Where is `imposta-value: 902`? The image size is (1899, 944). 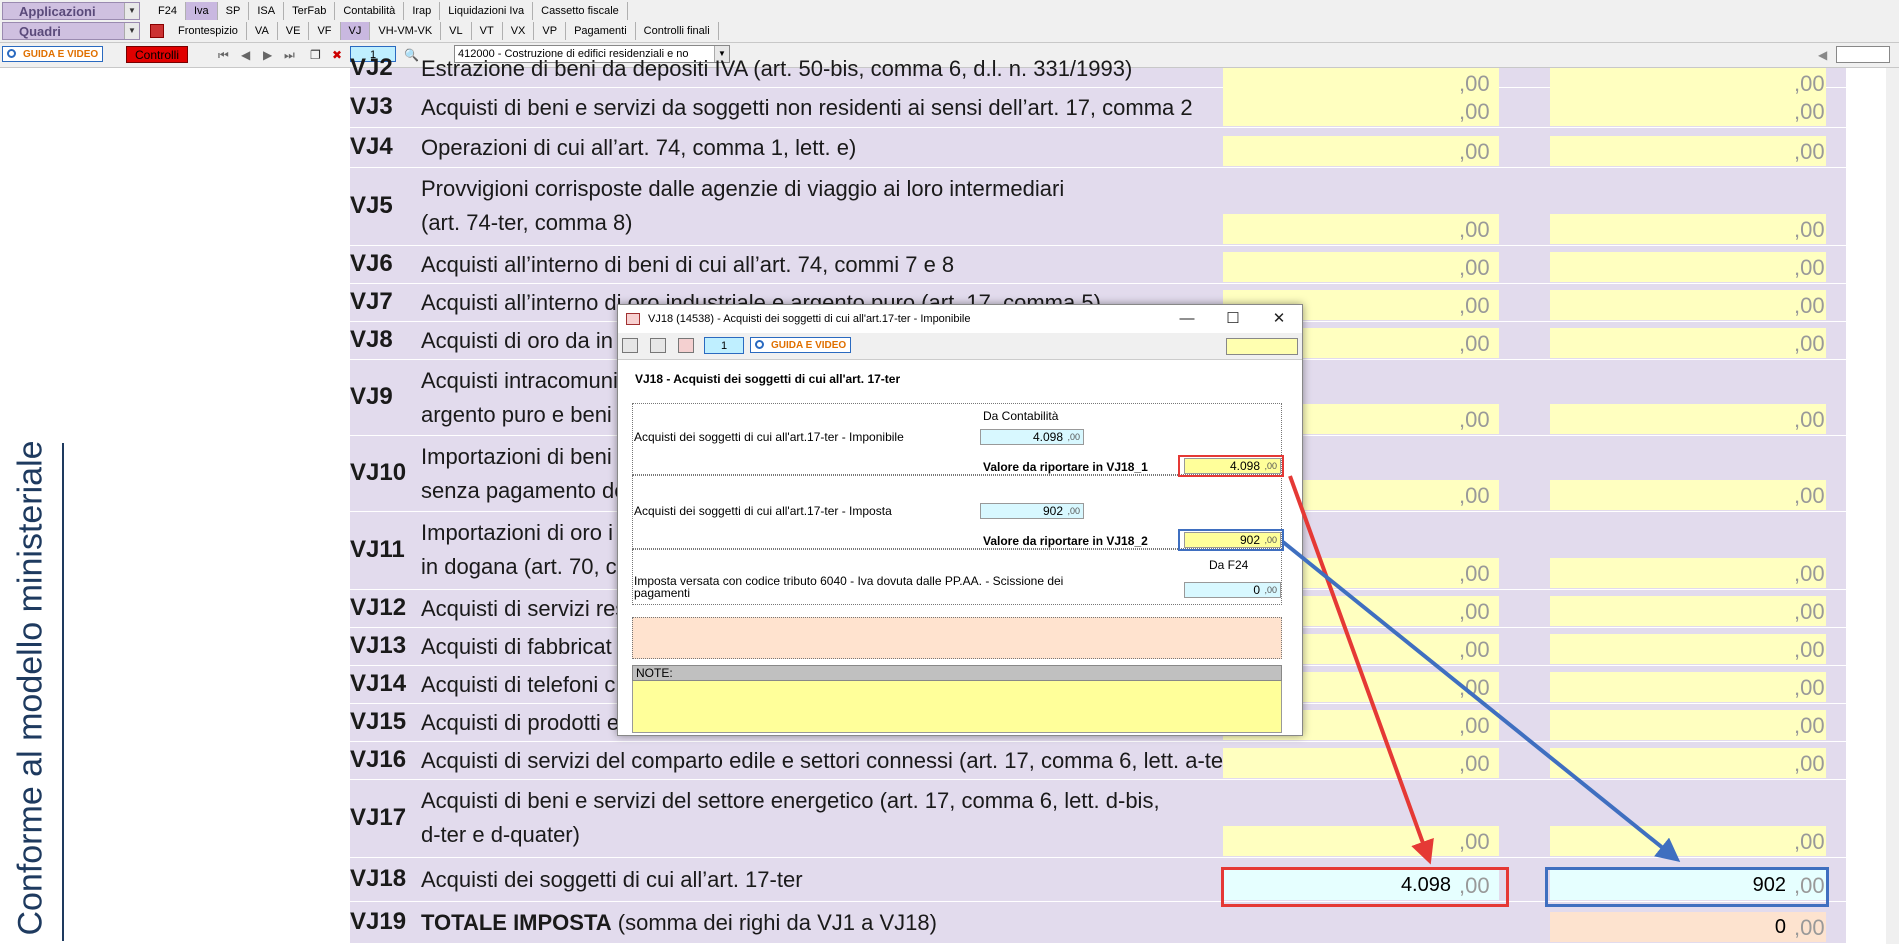
imposta-value: 902 is located at coordinates (1052, 511).